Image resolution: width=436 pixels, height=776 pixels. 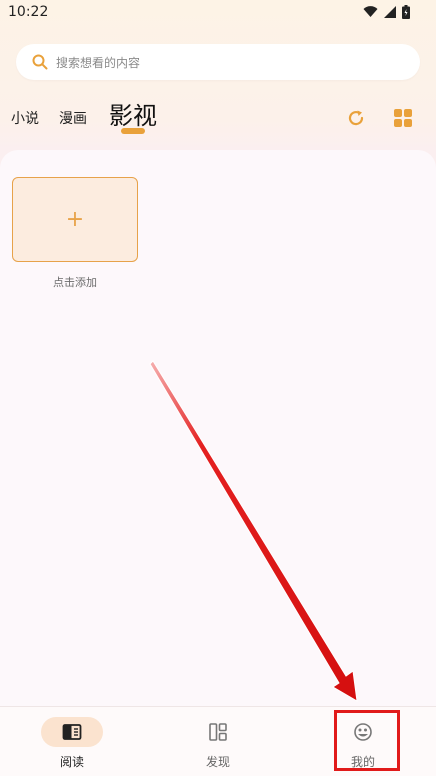 I want to click on annotation-highlight-box, so click(x=367, y=740).